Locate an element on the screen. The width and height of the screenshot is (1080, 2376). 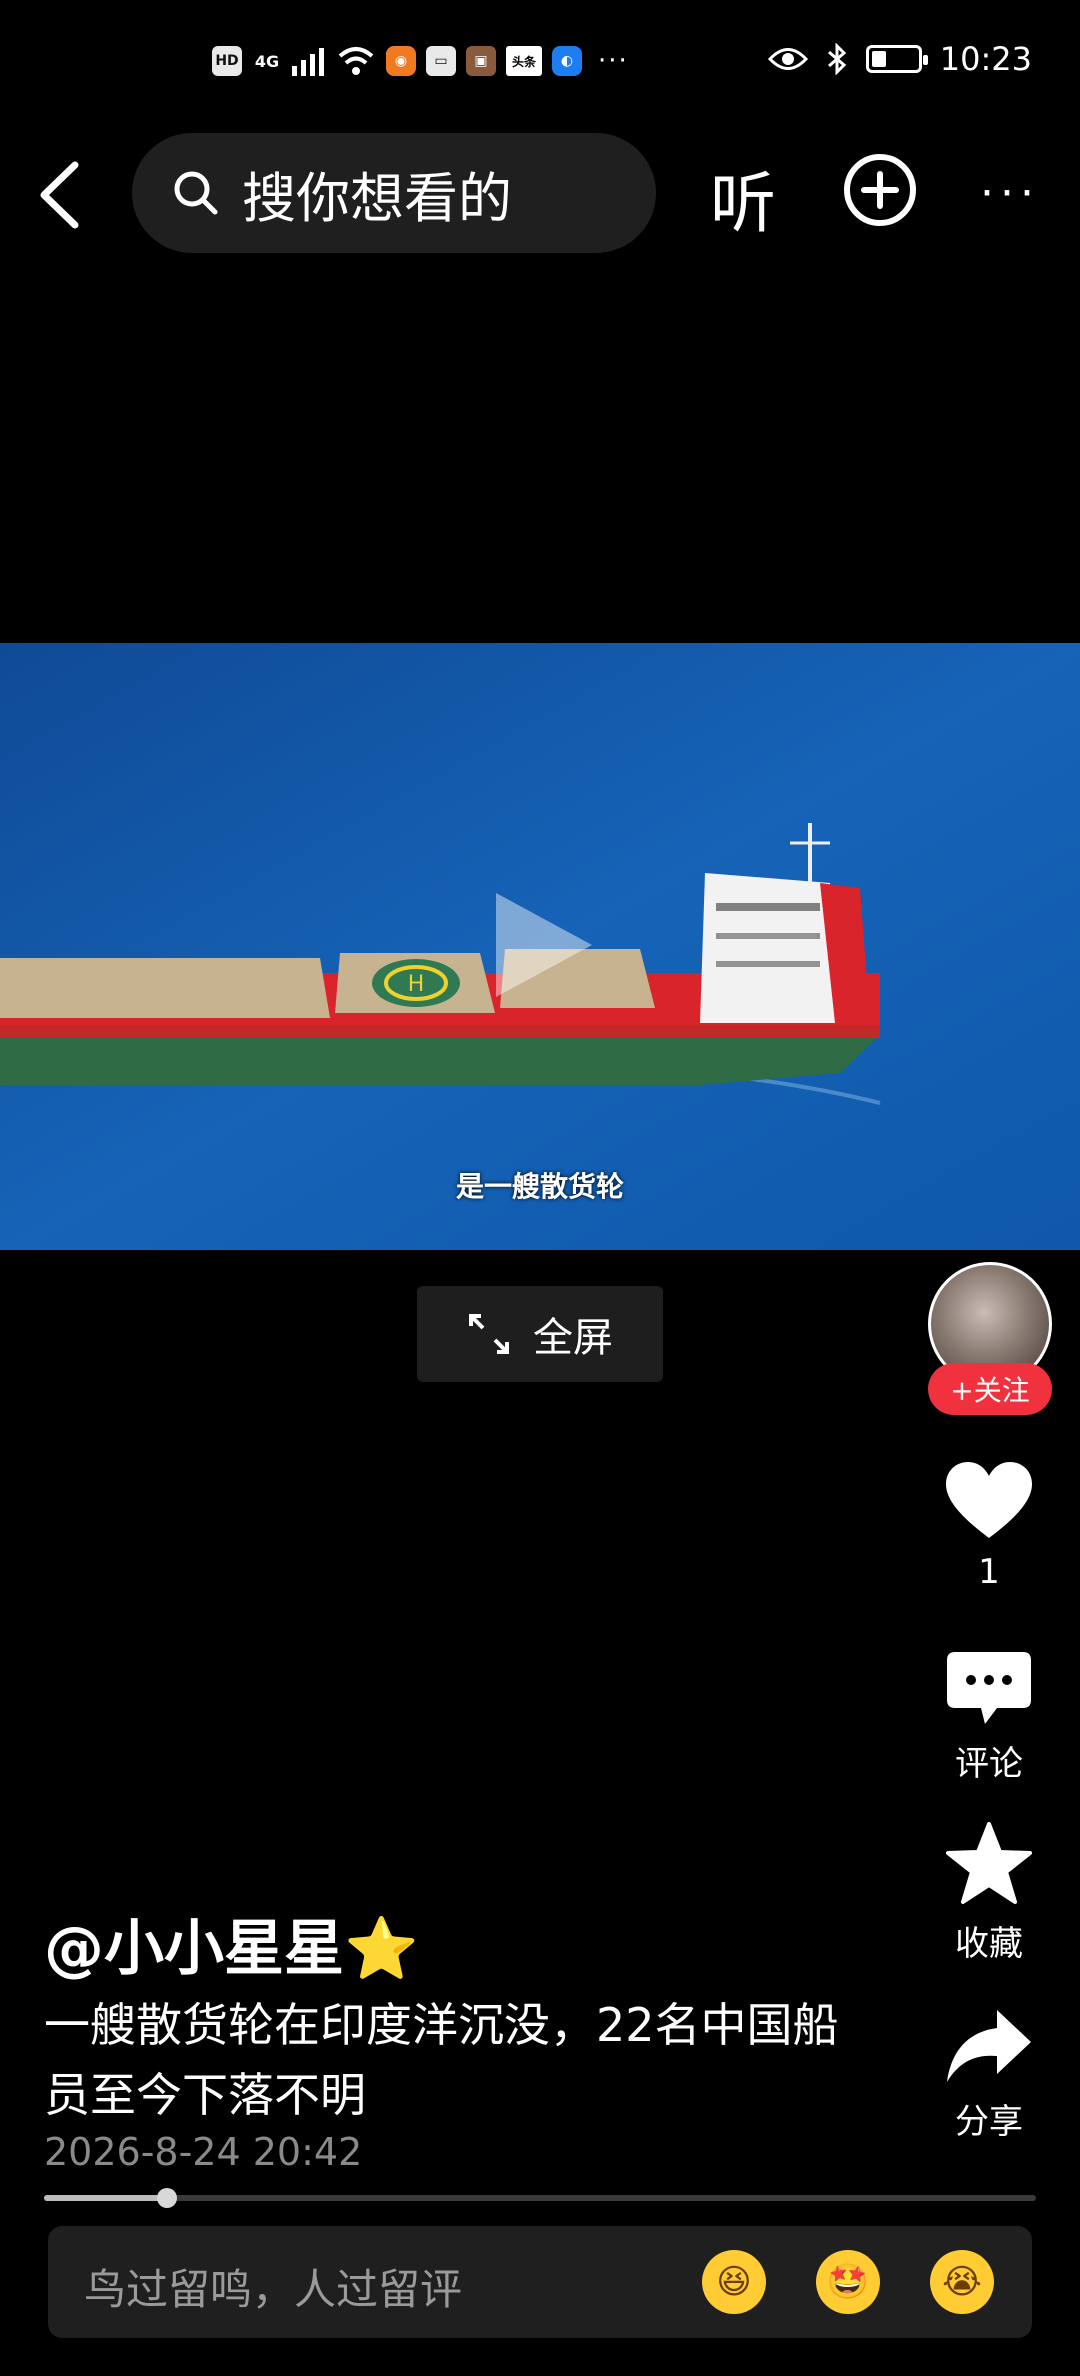
post-description: 一艘散货轮在印度洋沉没，22名中国船员至今下落不明 is located at coordinates (441, 2060).